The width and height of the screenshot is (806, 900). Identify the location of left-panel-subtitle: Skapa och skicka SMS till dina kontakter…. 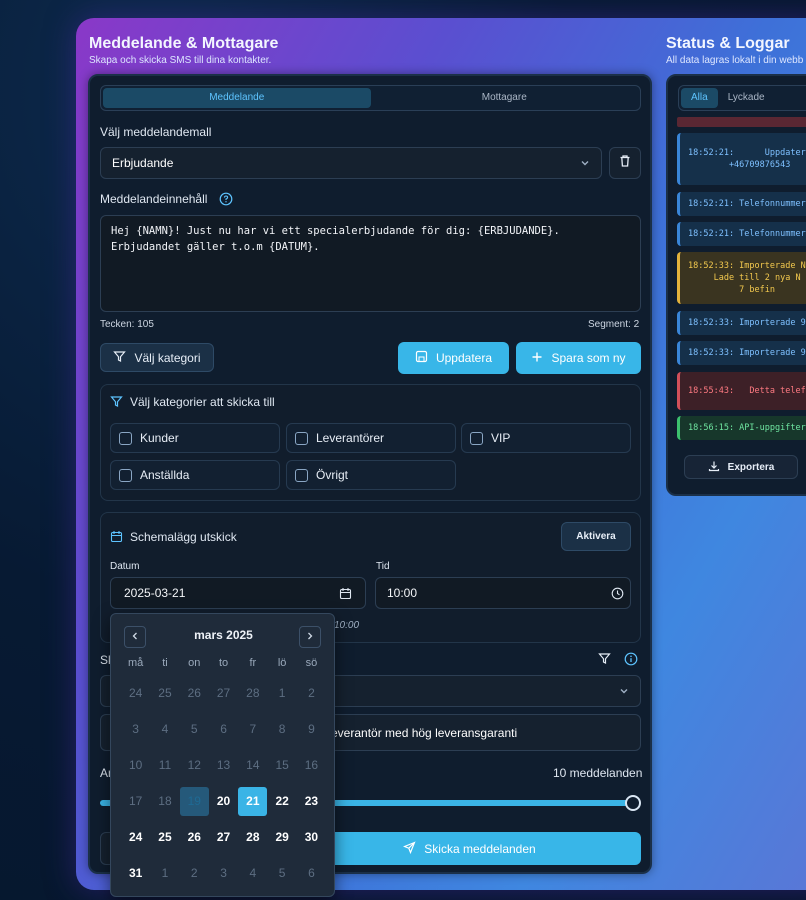
(180, 60).